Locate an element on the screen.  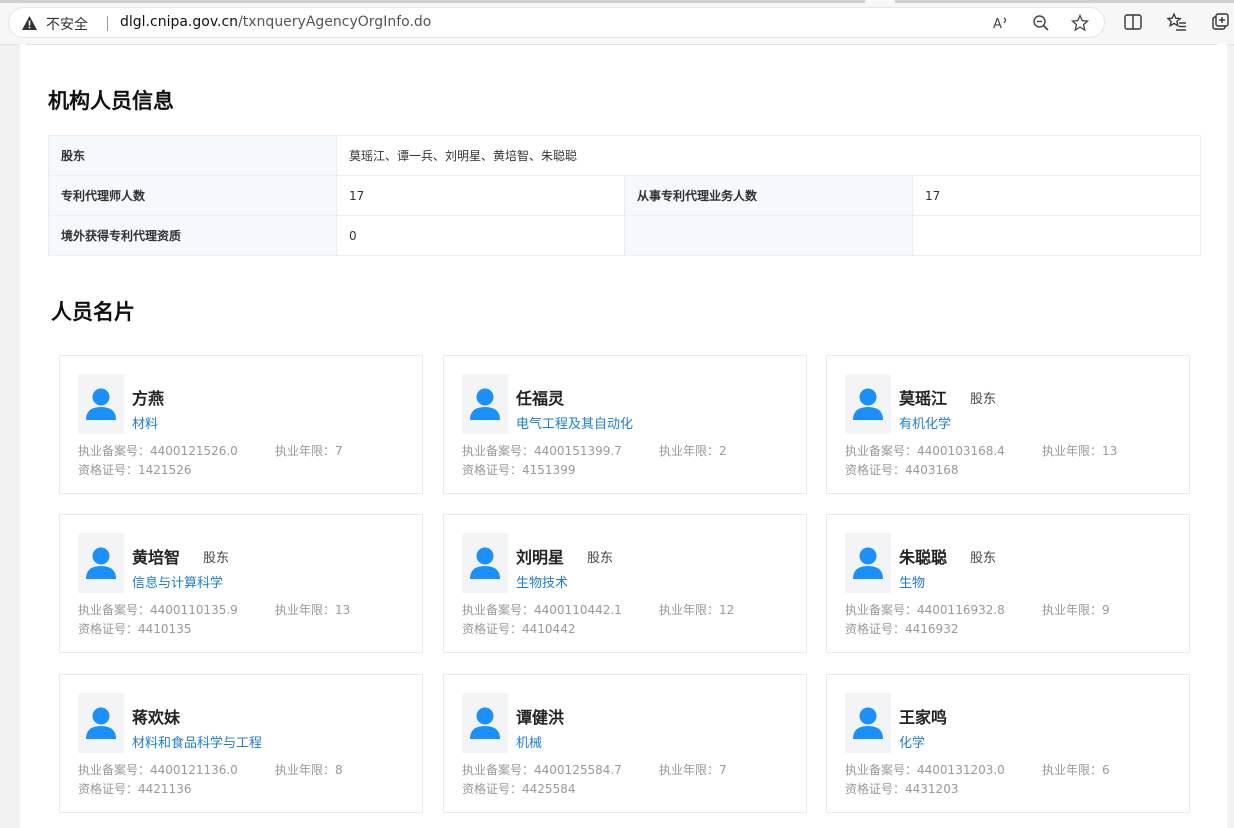
cert-number-text: 资格证号：1421526 is located at coordinates (134, 469).